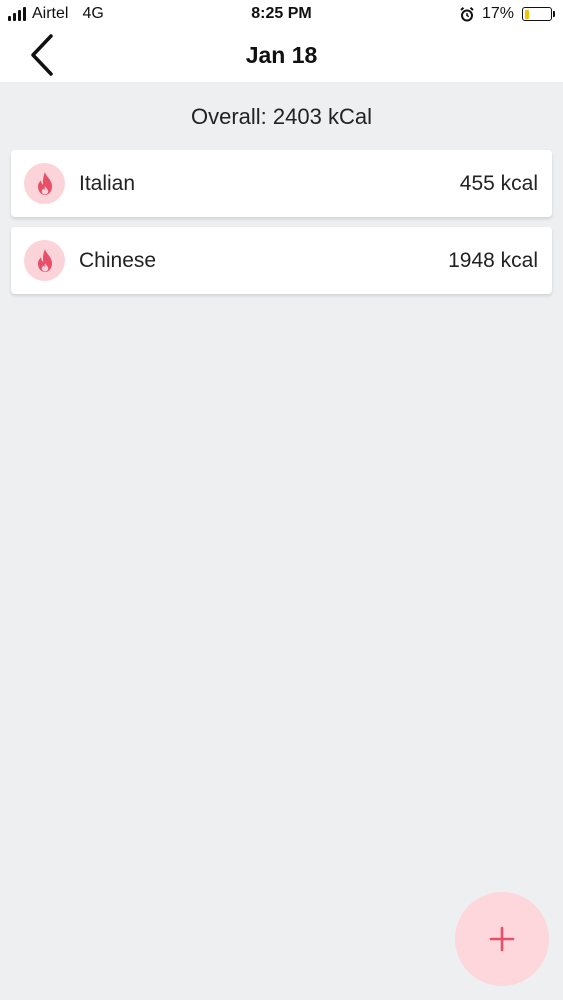 The image size is (563, 1000). Describe the element at coordinates (497, 13) in the screenshot. I see `battery-percent: 17%` at that location.